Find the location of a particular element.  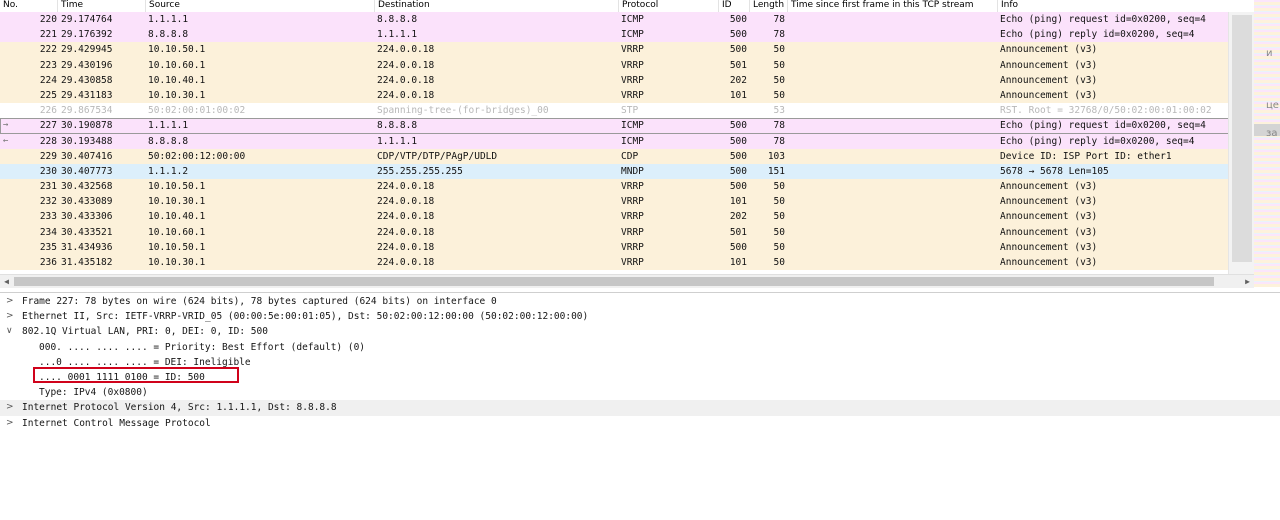

packet-cell-time: 29.429945 is located at coordinates (87, 50).